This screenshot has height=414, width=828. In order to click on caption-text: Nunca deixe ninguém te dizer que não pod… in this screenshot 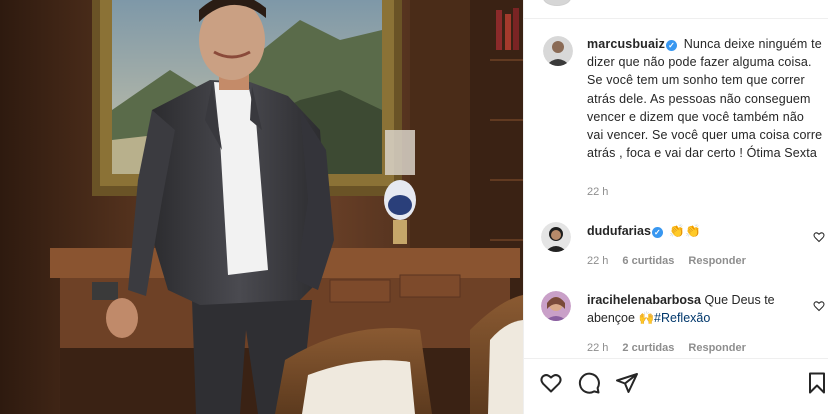, I will do `click(705, 99)`.